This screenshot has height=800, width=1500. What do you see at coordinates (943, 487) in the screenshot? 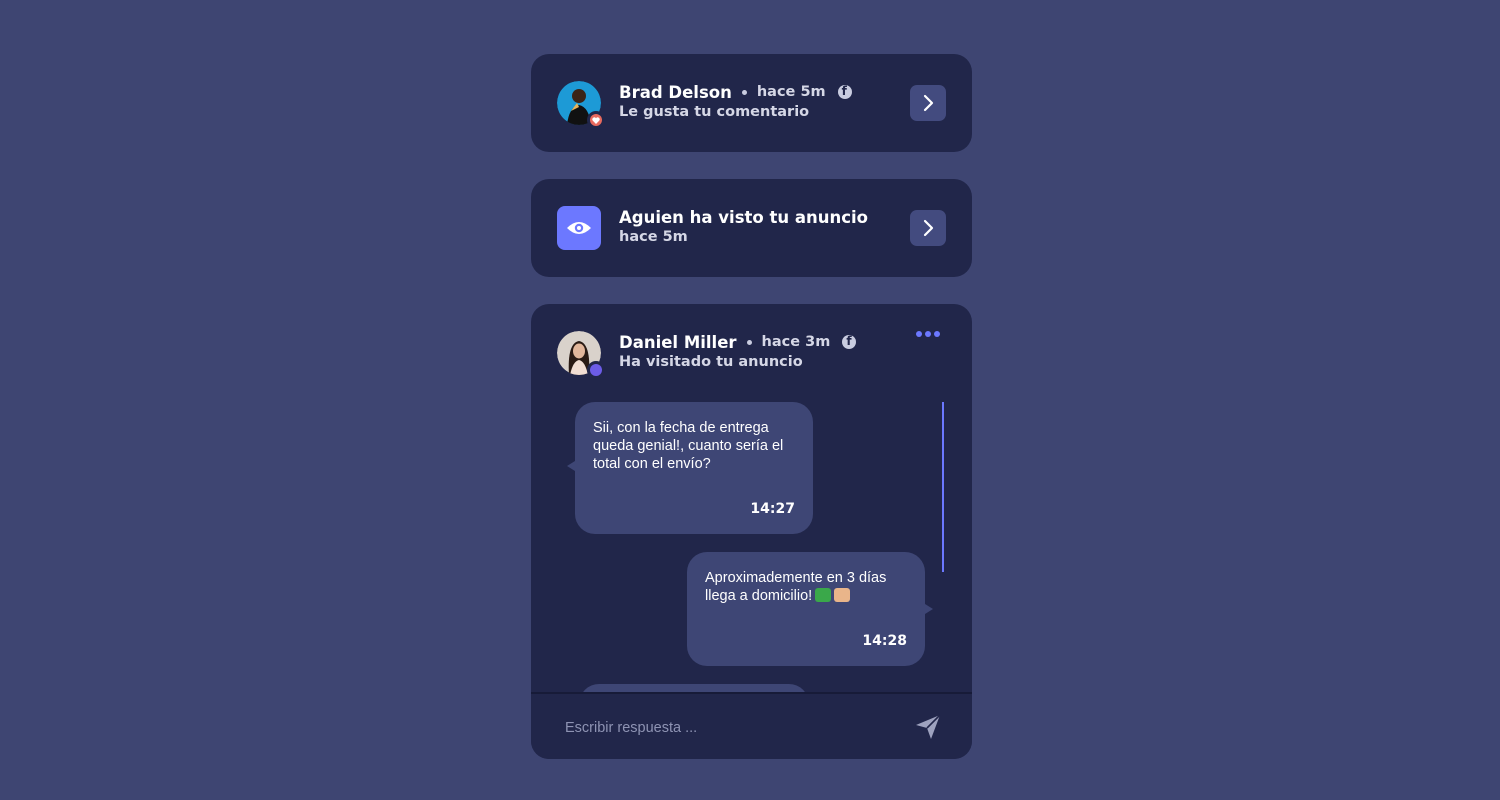
I see `scrollbar-thumb` at bounding box center [943, 487].